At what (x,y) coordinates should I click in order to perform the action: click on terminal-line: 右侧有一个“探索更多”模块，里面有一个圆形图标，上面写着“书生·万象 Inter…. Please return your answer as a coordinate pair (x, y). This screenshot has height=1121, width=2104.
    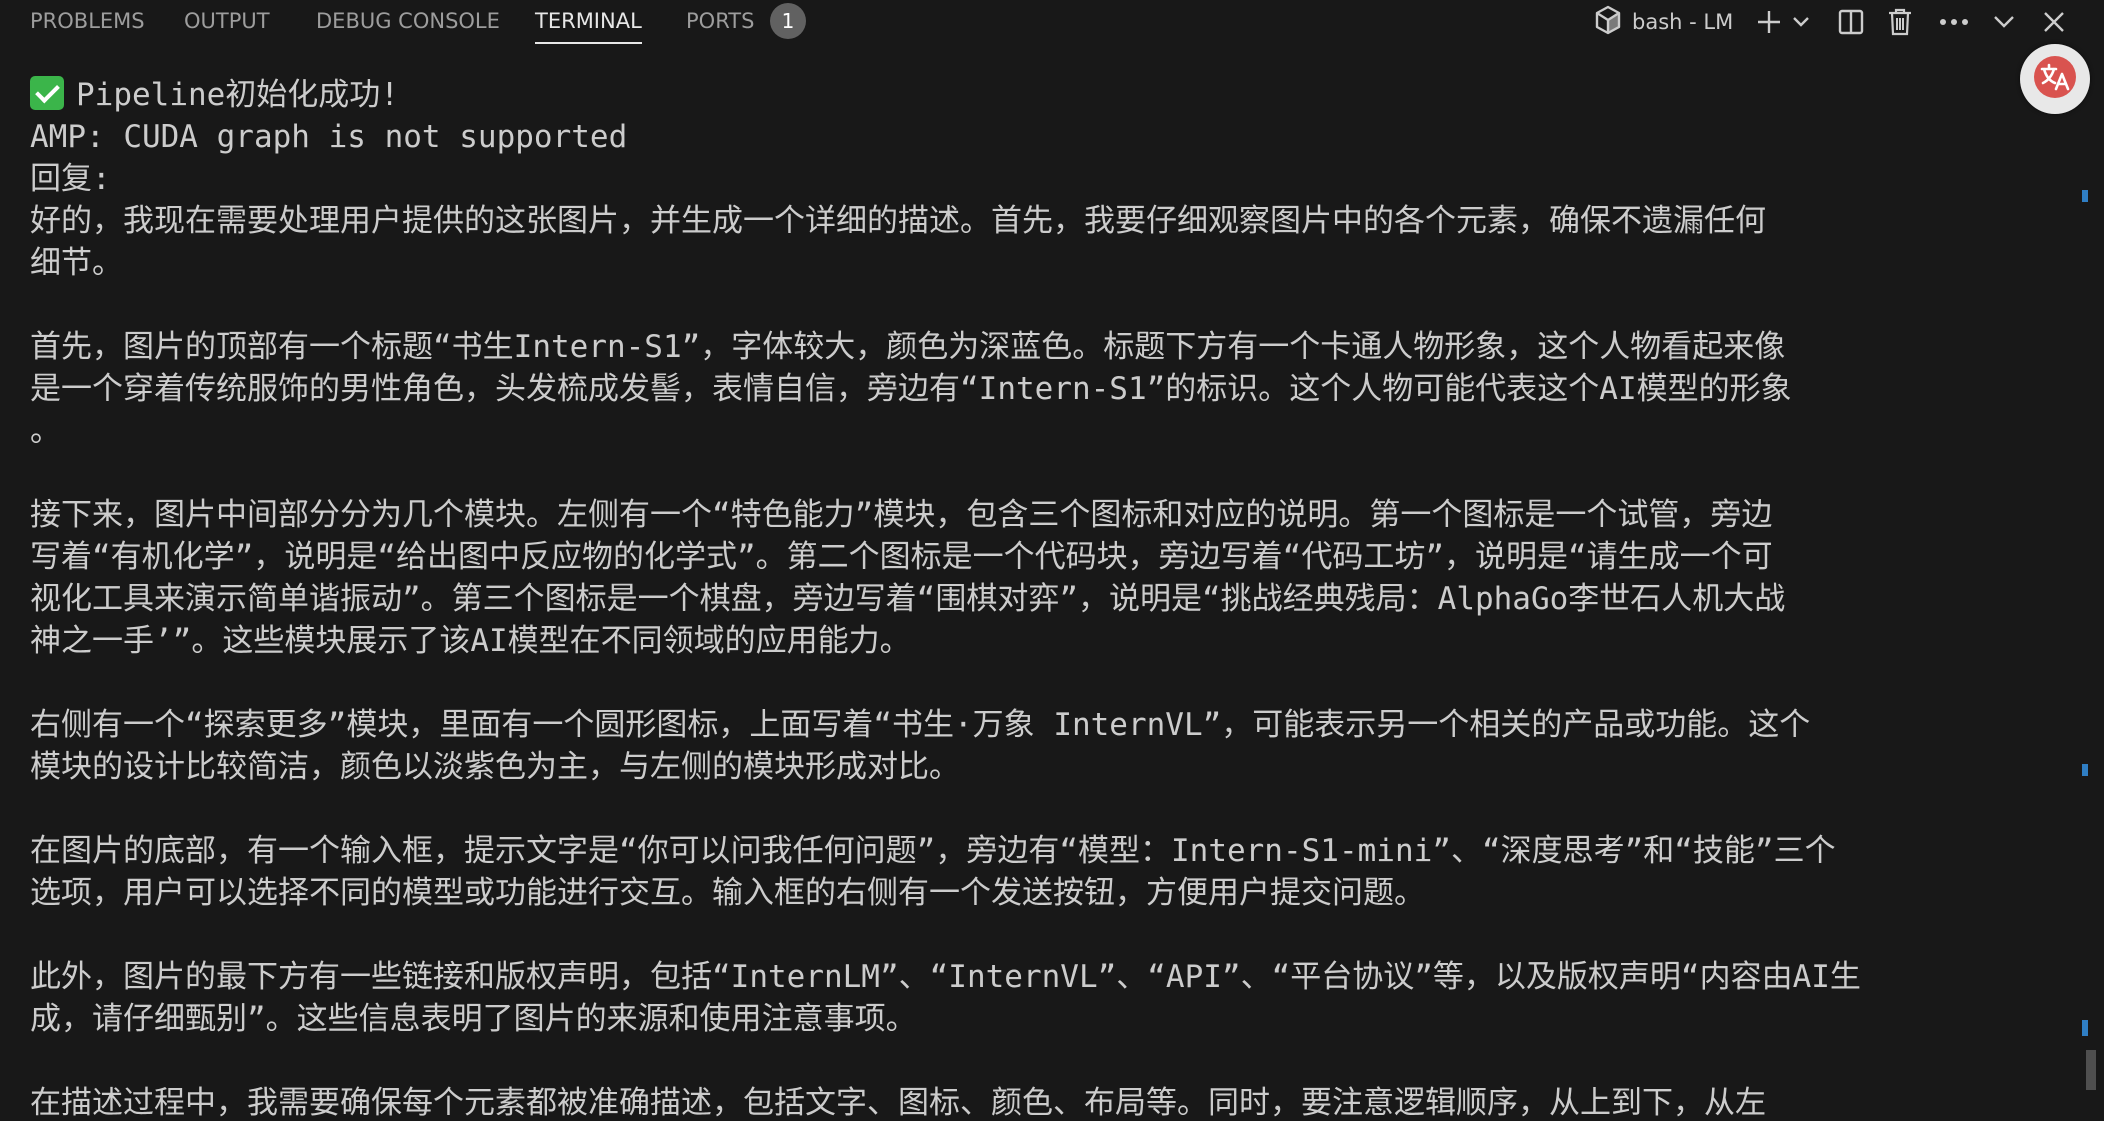
    Looking at the image, I should click on (920, 725).